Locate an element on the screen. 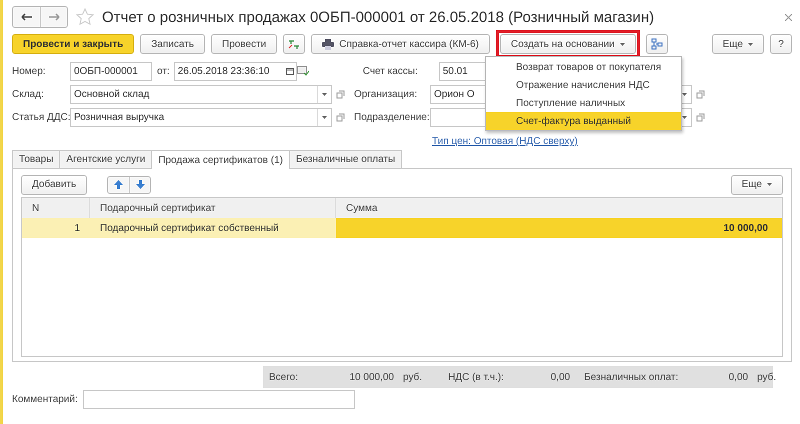 Image resolution: width=800 pixels, height=424 pixels. forward-arrow-icon is located at coordinates (54, 17).